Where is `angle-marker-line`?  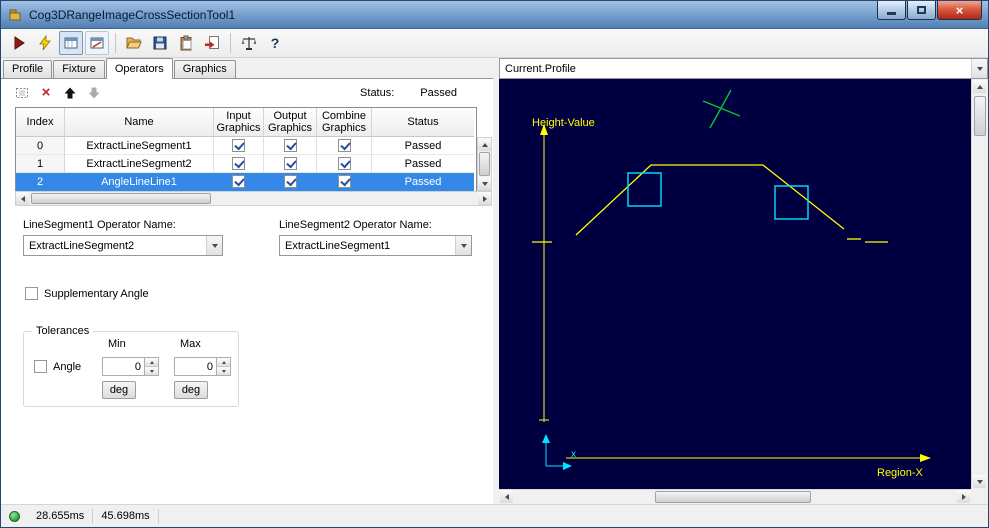 angle-marker-line is located at coordinates (721, 108).